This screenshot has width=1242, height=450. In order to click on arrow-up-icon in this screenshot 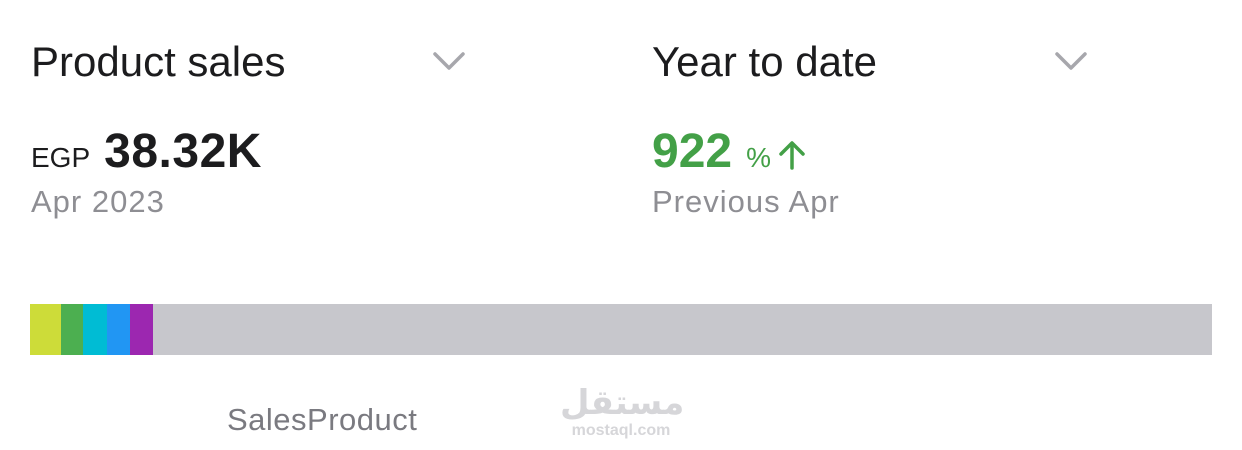, I will do `click(792, 155)`.